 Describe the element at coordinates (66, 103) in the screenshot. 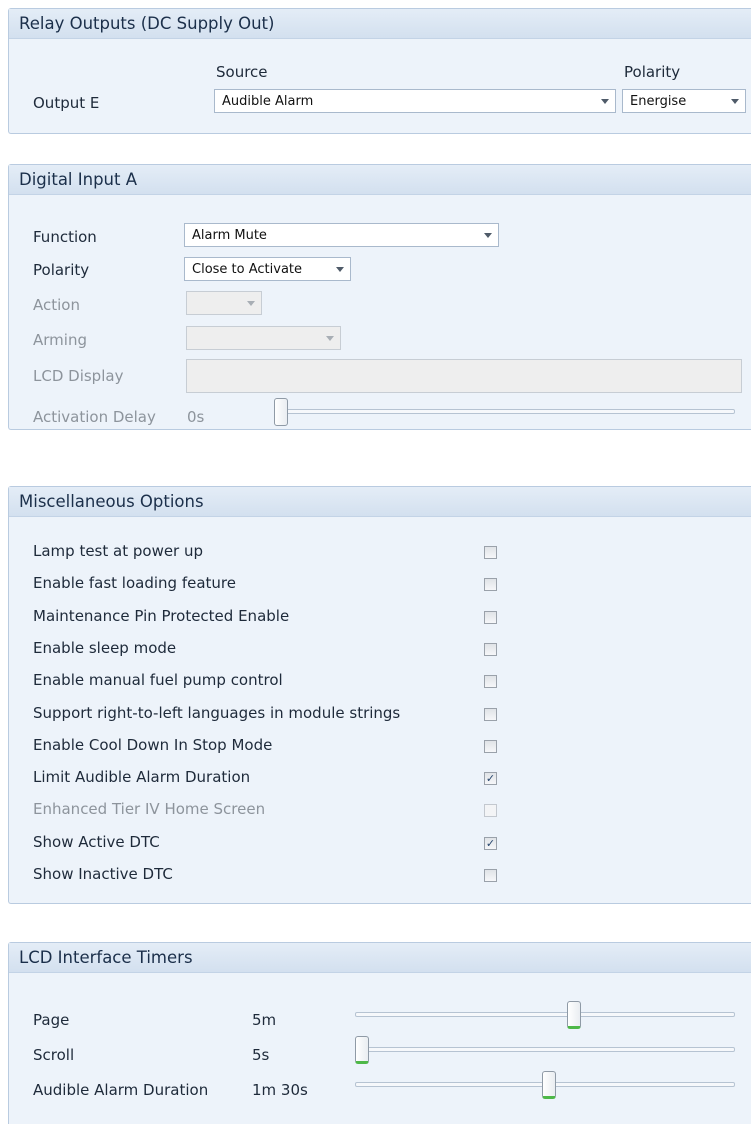

I see `output-e-label: Output E` at that location.